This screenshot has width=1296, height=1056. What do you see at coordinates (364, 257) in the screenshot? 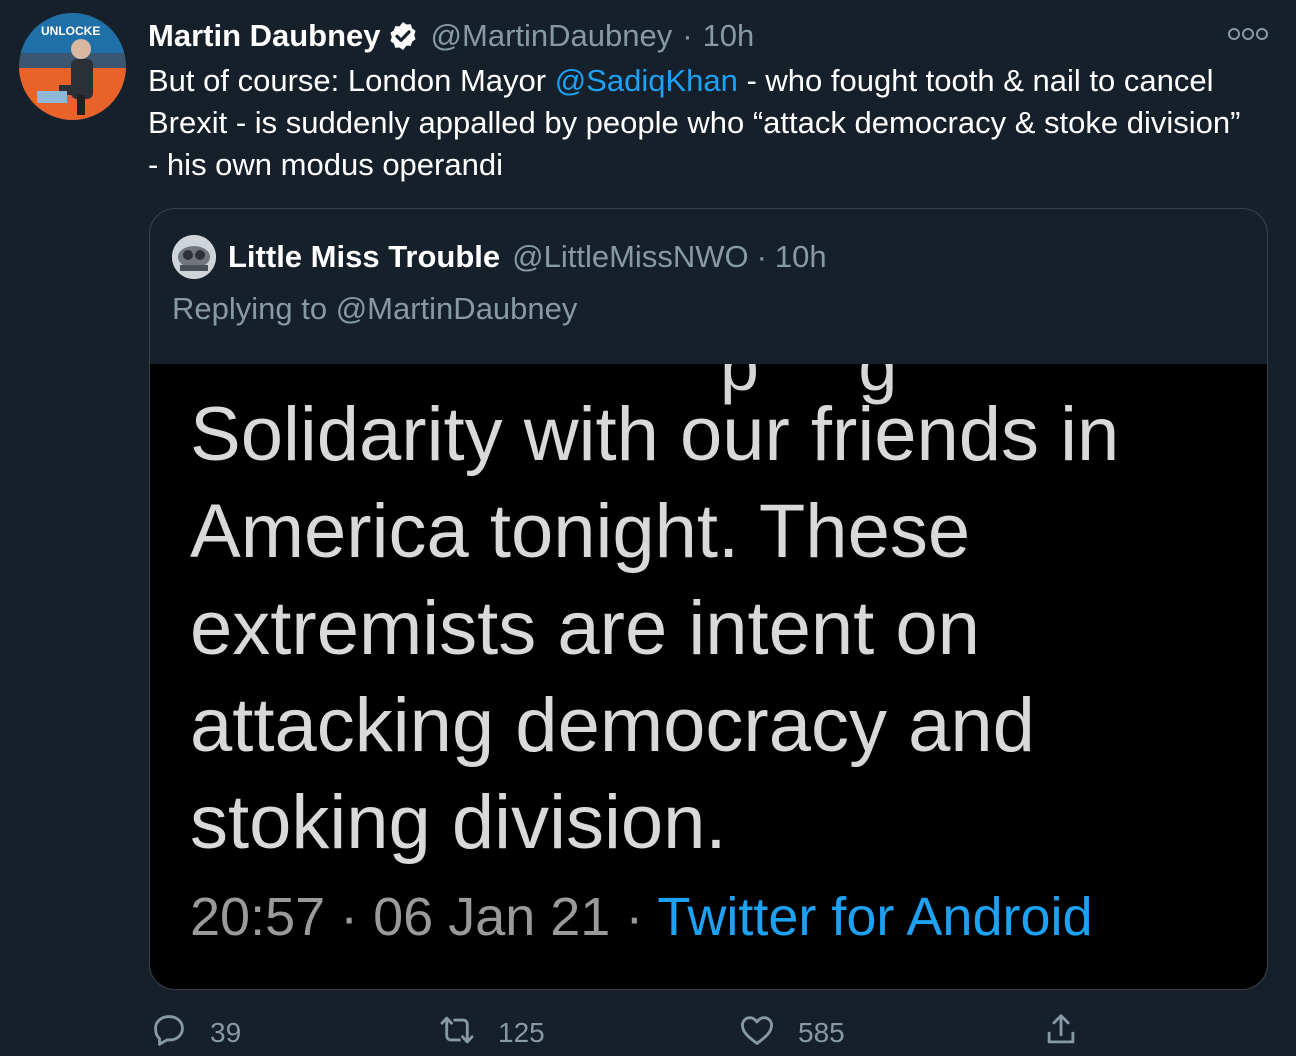
I see `quoted-author-display-name: Little Miss Trouble` at bounding box center [364, 257].